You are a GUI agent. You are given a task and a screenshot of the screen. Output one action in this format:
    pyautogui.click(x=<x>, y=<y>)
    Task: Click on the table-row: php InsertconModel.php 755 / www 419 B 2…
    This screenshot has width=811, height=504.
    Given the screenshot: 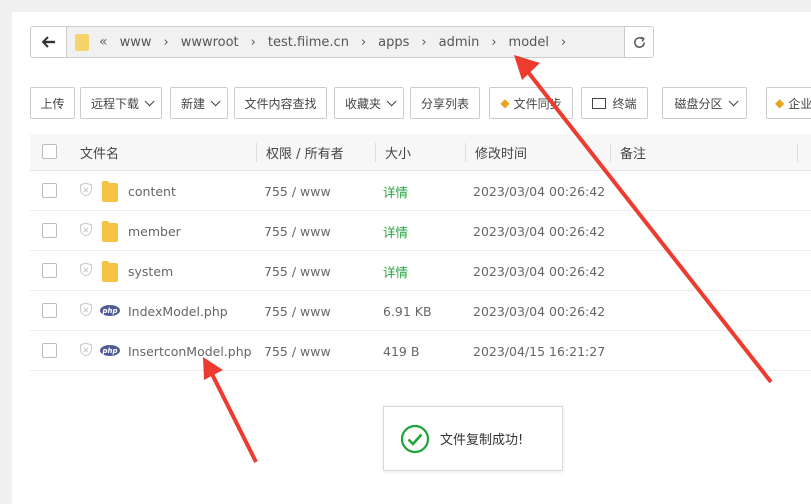 What is the action you would take?
    pyautogui.click(x=420, y=351)
    